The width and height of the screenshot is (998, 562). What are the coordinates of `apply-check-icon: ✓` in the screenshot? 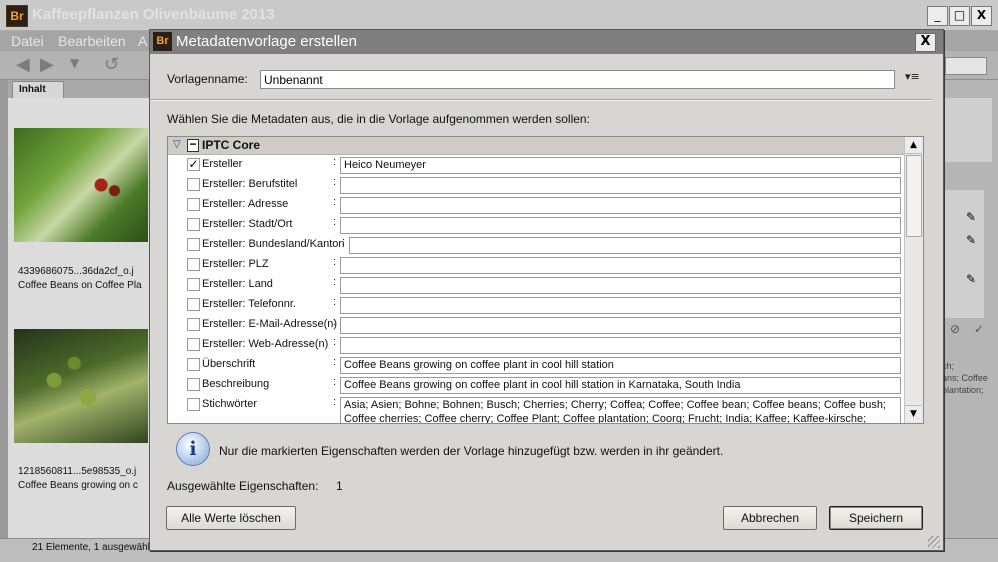 It's located at (979, 329).